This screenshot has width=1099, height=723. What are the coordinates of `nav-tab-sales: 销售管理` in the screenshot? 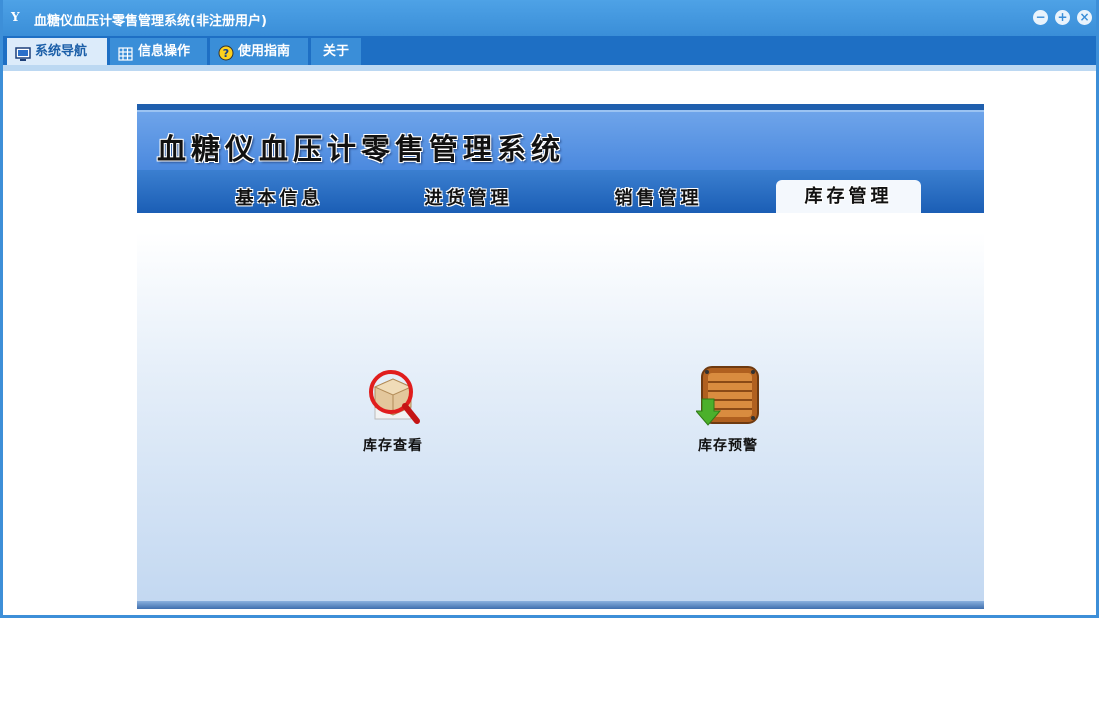 It's located at (658, 198).